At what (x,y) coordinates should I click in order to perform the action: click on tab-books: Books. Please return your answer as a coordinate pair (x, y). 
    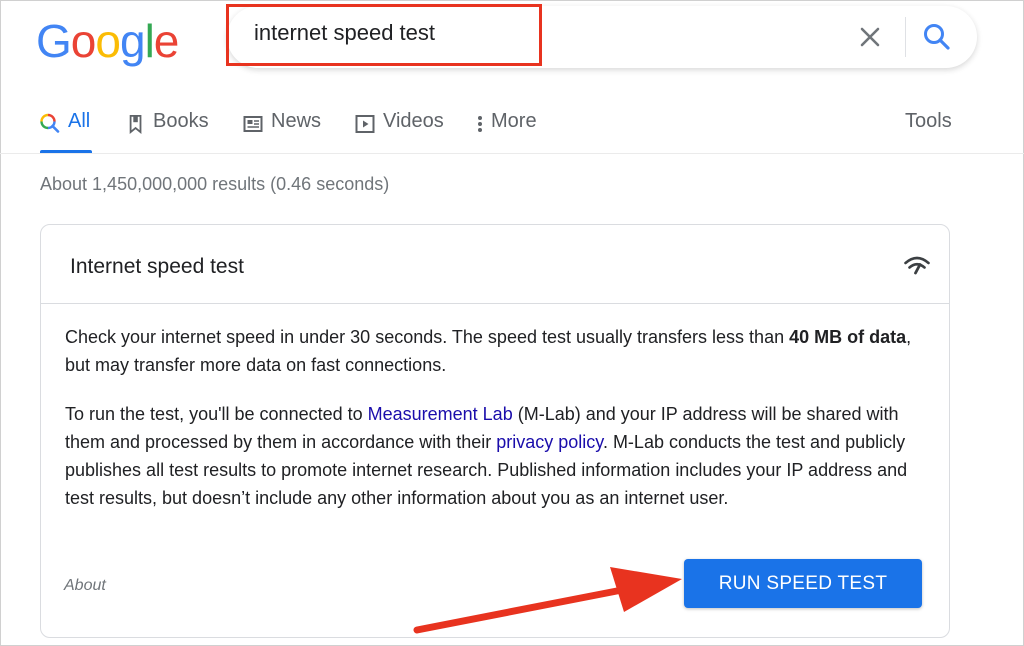
    Looking at the image, I should click on (168, 130).